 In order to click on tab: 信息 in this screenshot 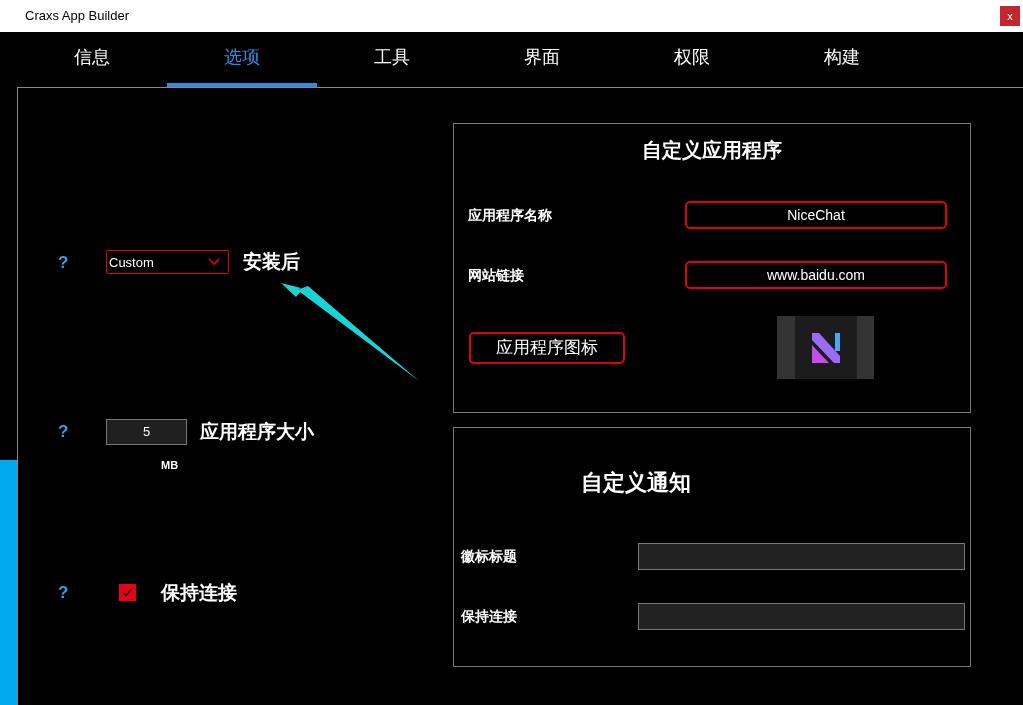, I will do `click(92, 59)`.